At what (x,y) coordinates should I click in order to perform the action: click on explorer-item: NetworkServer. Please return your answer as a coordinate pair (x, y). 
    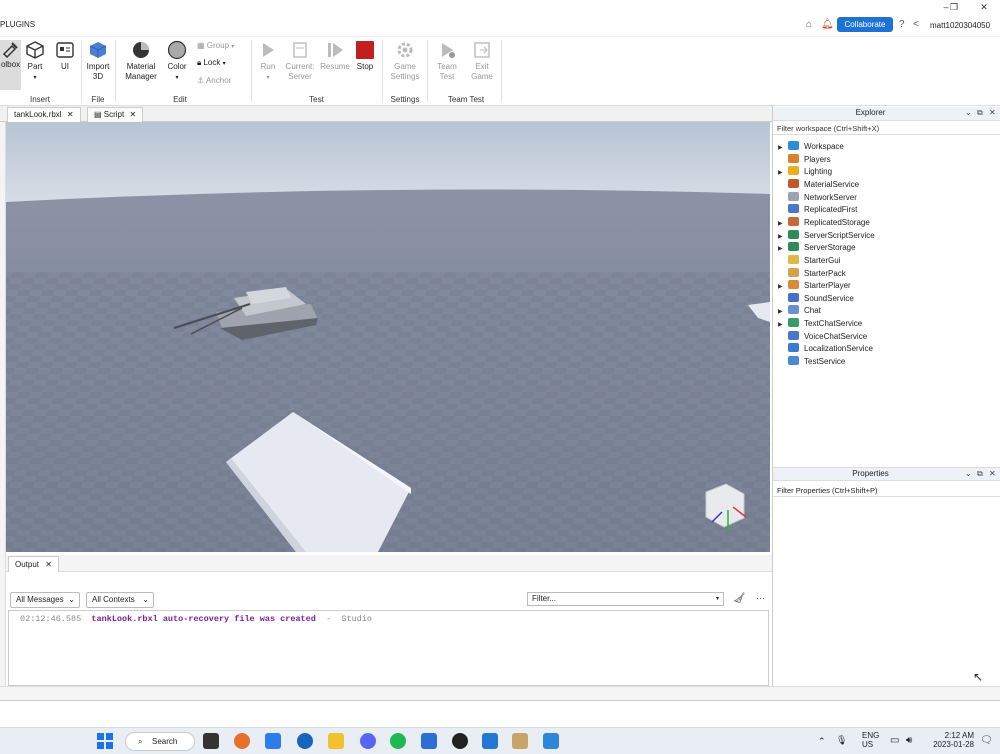
    Looking at the image, I should click on (817, 197).